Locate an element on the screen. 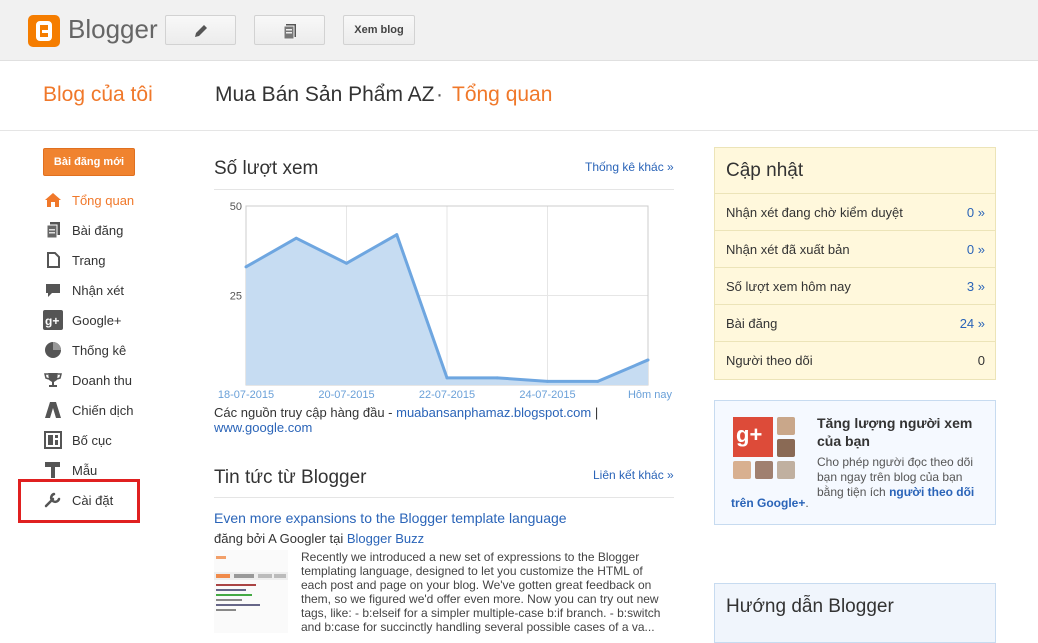 The height and width of the screenshot is (643, 1038). pencil-icon is located at coordinates (201, 31).